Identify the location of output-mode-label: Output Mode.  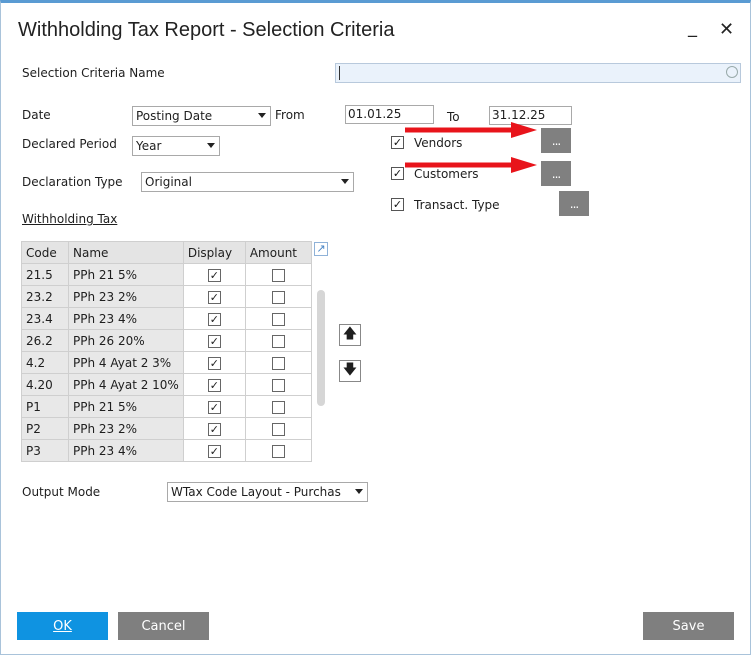
(61, 492).